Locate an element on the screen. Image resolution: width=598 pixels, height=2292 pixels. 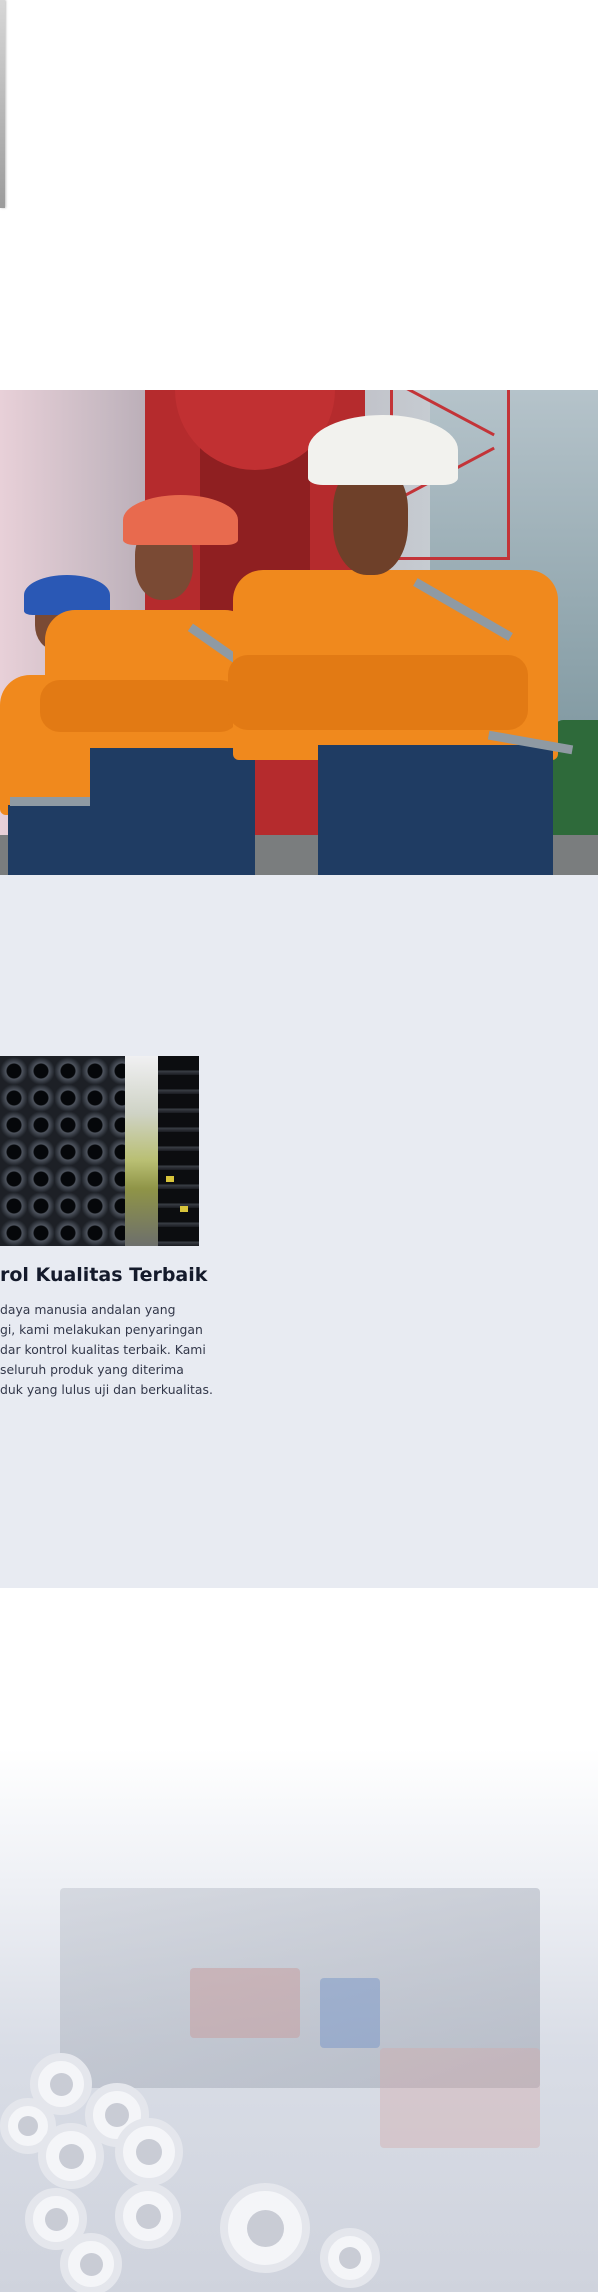
warehouse-alley is located at coordinates (142, 1151).